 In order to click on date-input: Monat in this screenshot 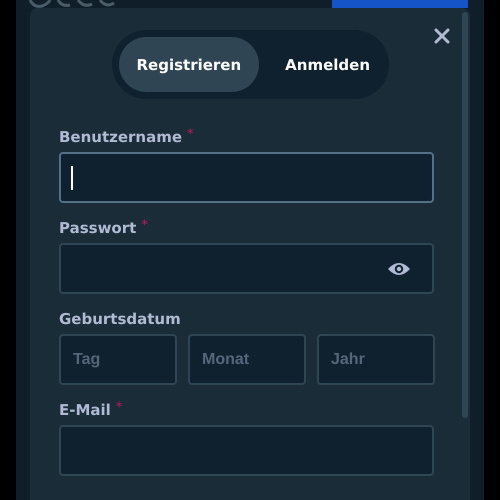, I will do `click(247, 359)`.